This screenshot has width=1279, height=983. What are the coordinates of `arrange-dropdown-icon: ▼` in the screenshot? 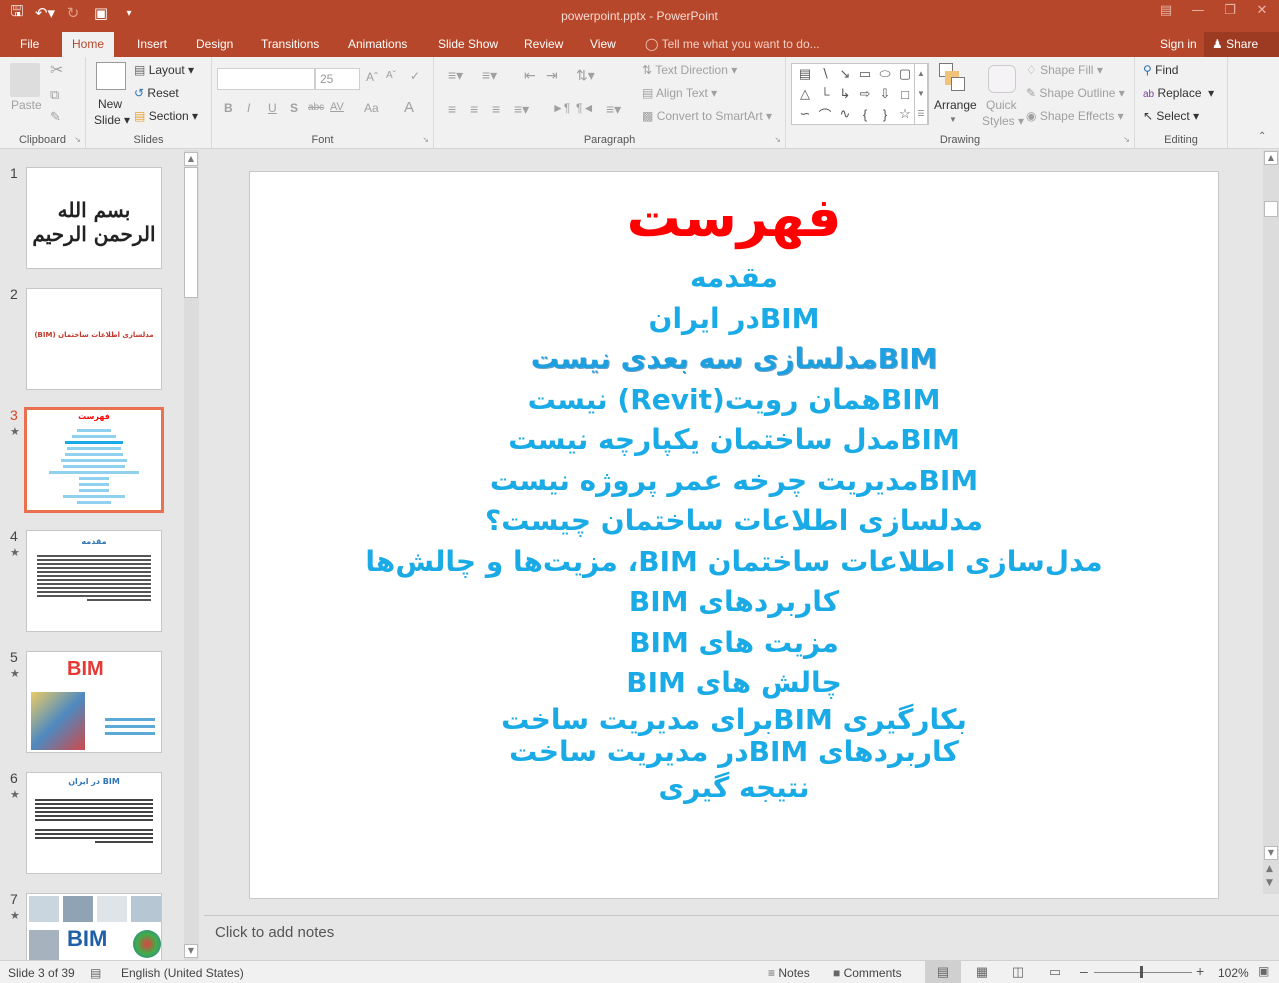 It's located at (953, 119).